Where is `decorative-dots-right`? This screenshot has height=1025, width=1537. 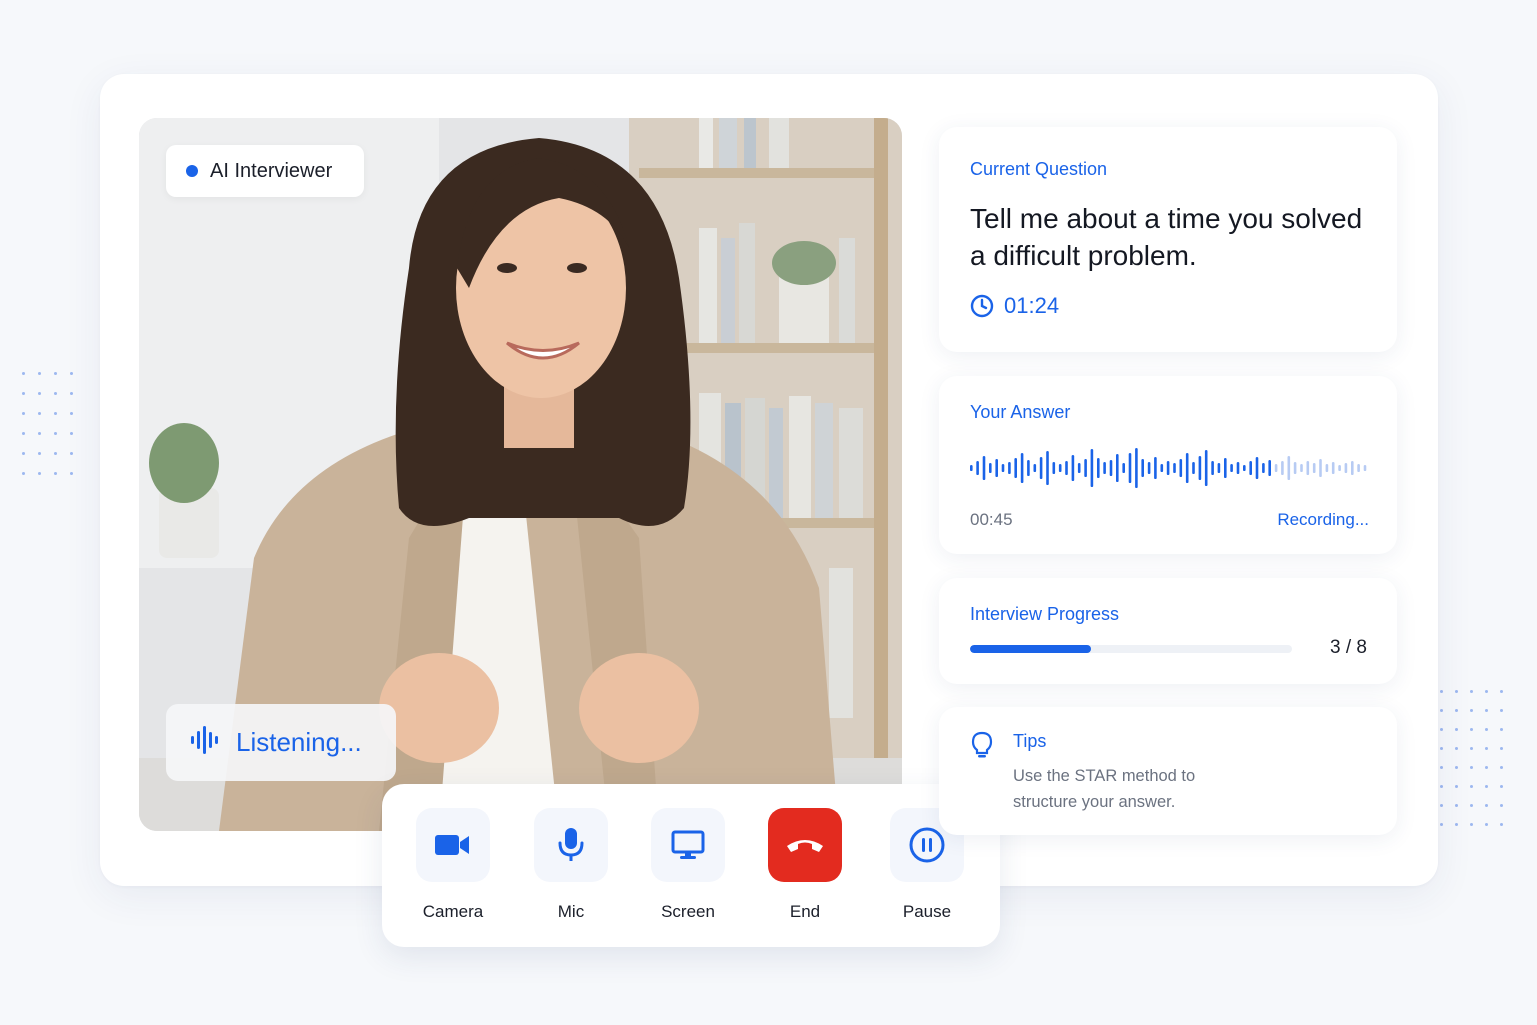
decorative-dots-right is located at coordinates (1471, 758).